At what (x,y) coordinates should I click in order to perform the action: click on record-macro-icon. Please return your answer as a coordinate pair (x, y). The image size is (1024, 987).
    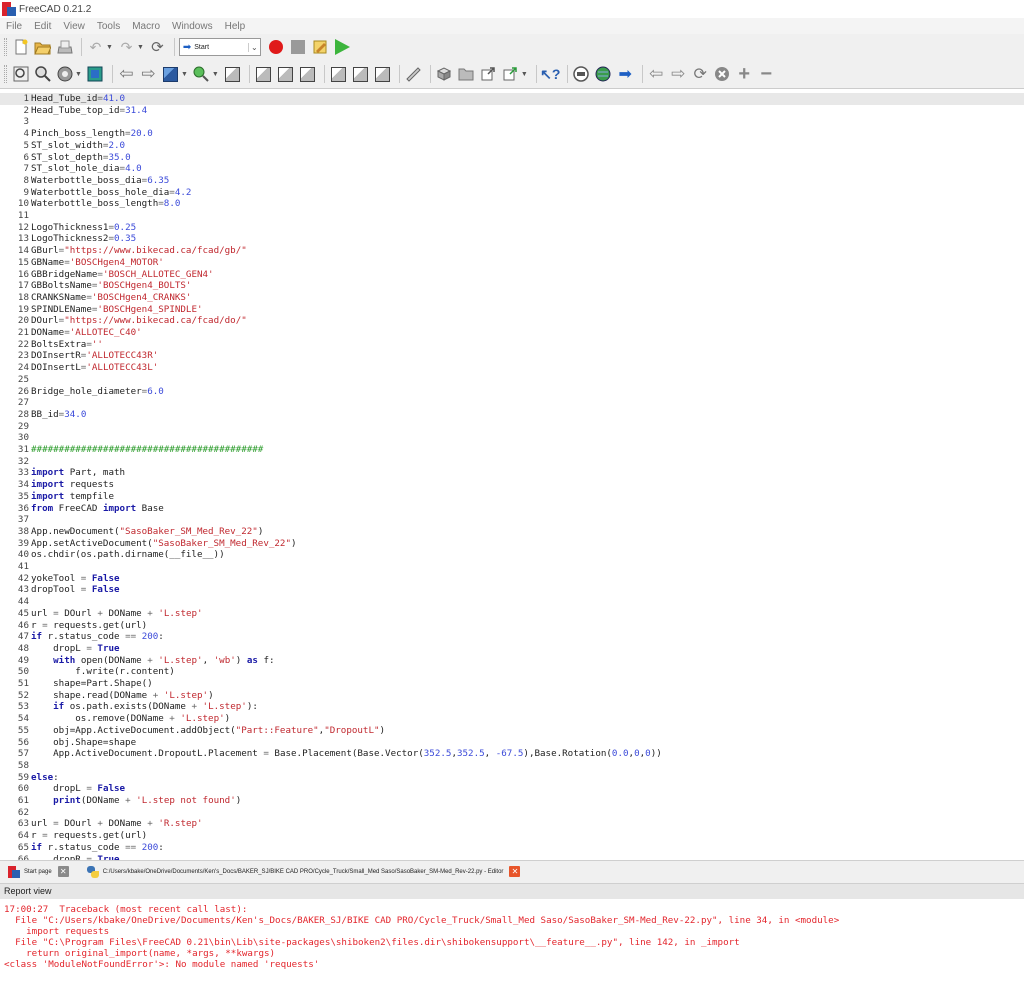
    Looking at the image, I should click on (276, 47).